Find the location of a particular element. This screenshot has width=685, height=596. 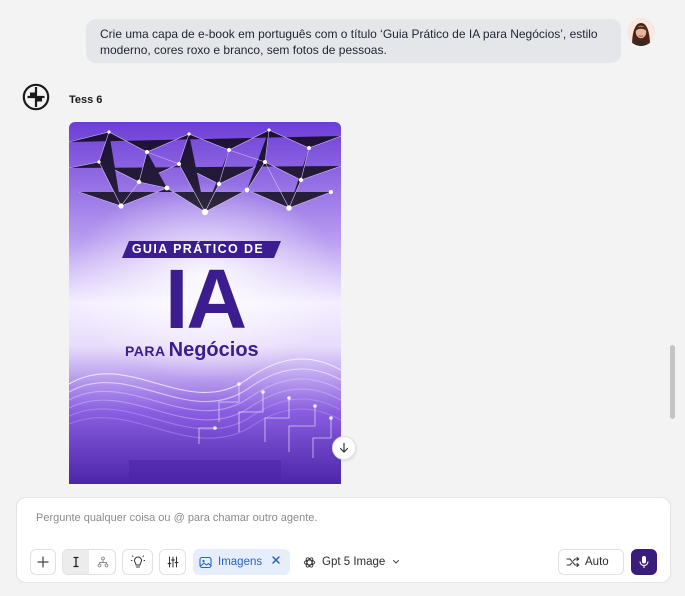

cover-subtitle: PARA Negócios is located at coordinates (210, 350).